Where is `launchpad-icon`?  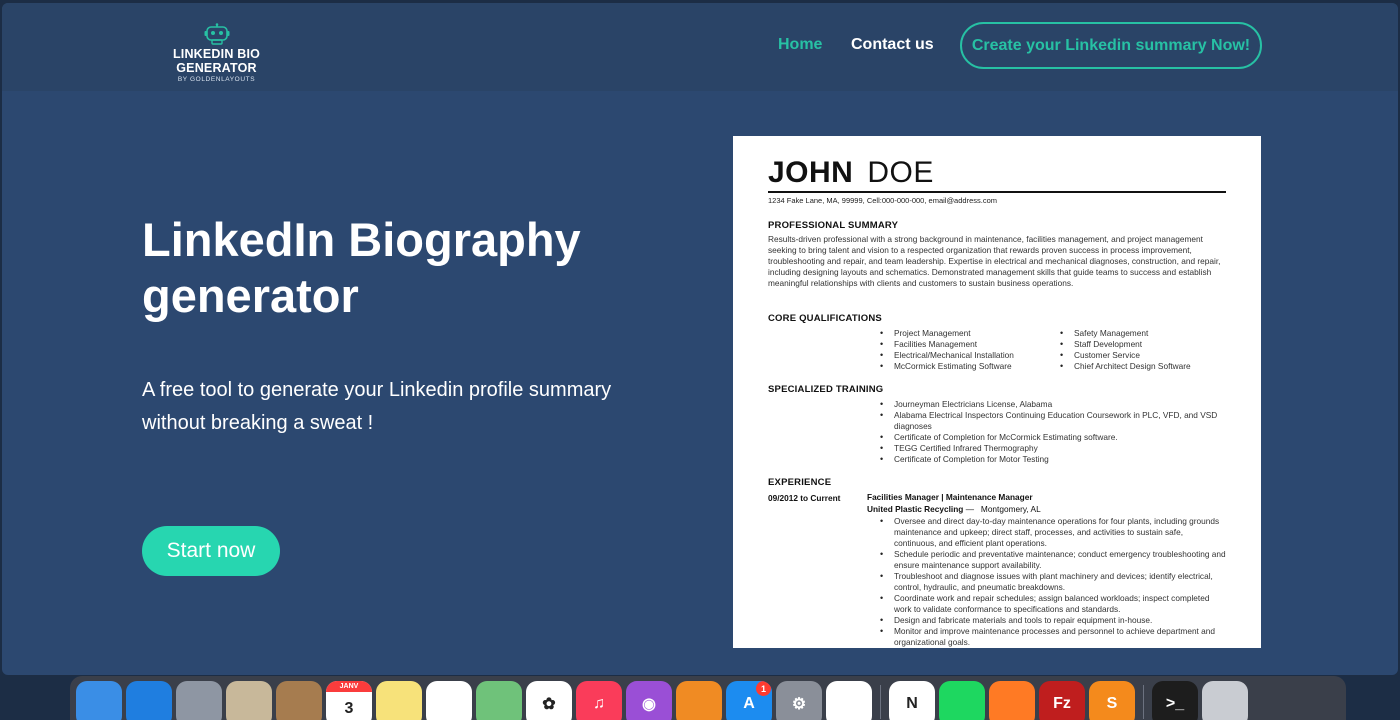 launchpad-icon is located at coordinates (199, 700).